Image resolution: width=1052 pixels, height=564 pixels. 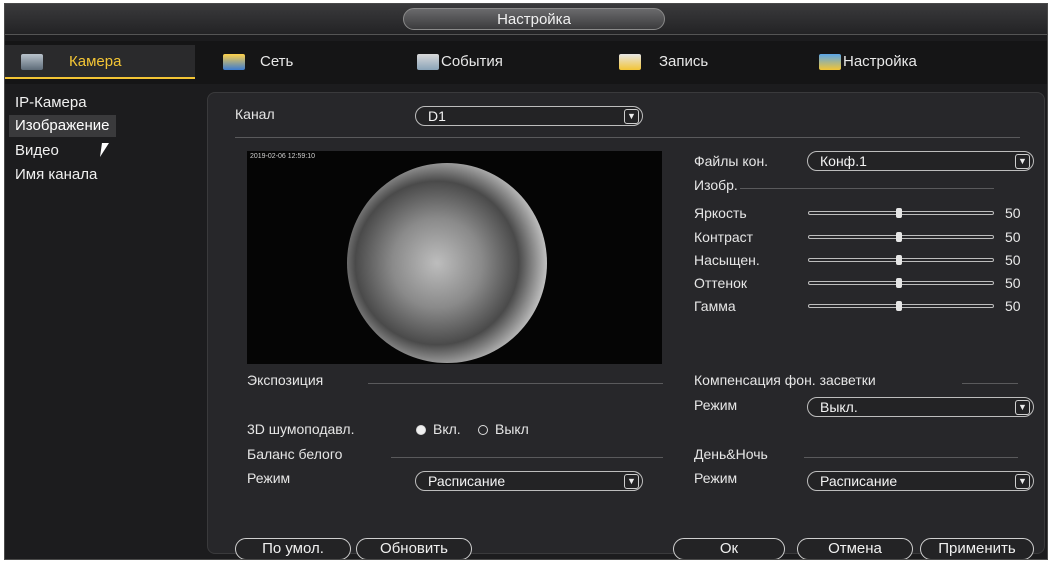 I want to click on contrast-slider, so click(x=901, y=237).